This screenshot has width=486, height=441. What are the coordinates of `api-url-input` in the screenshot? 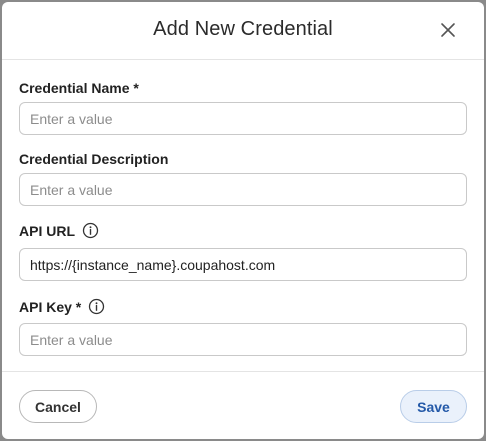 It's located at (243, 264).